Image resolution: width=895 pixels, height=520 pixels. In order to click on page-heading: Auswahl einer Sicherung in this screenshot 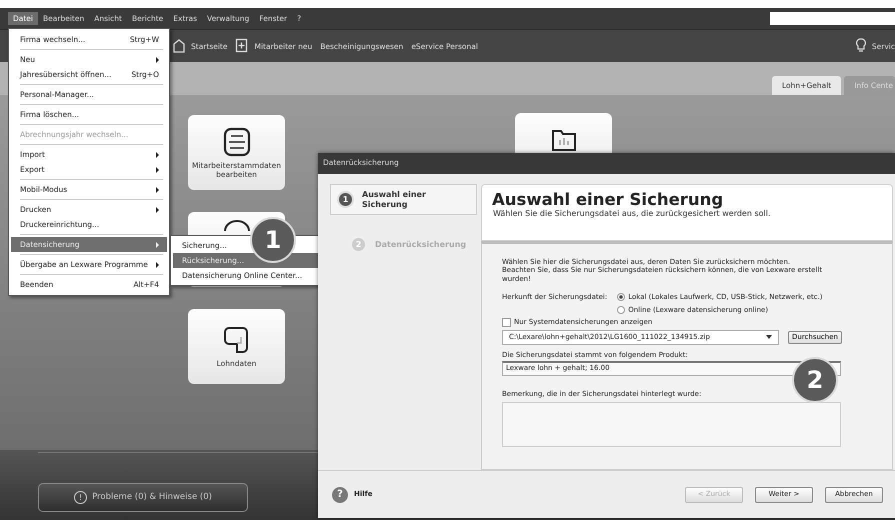, I will do `click(608, 200)`.